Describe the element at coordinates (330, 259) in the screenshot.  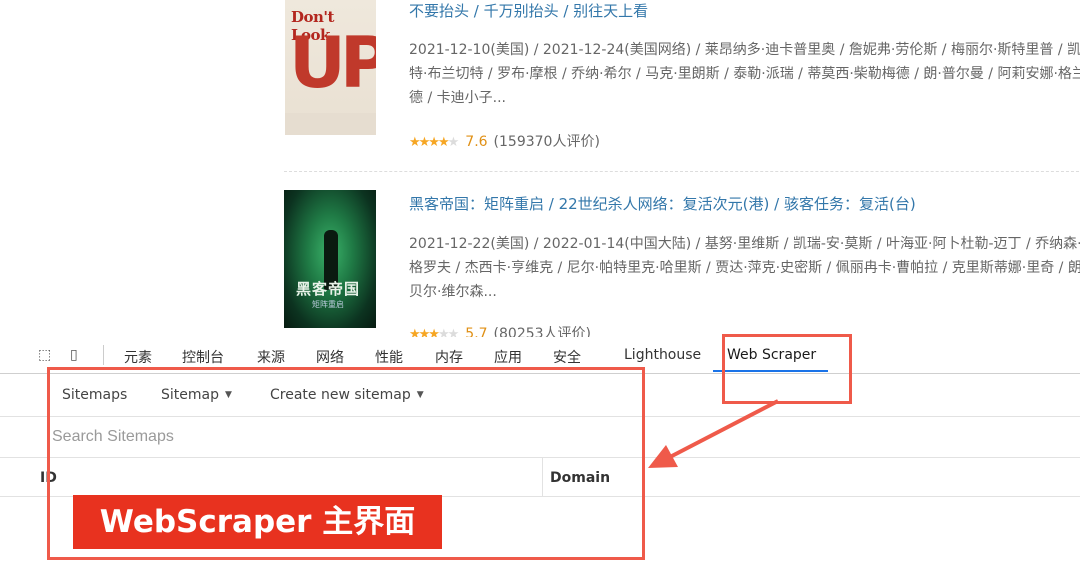
I see `movie-poster-matrix: 黑客帝国 矩阵重启` at that location.